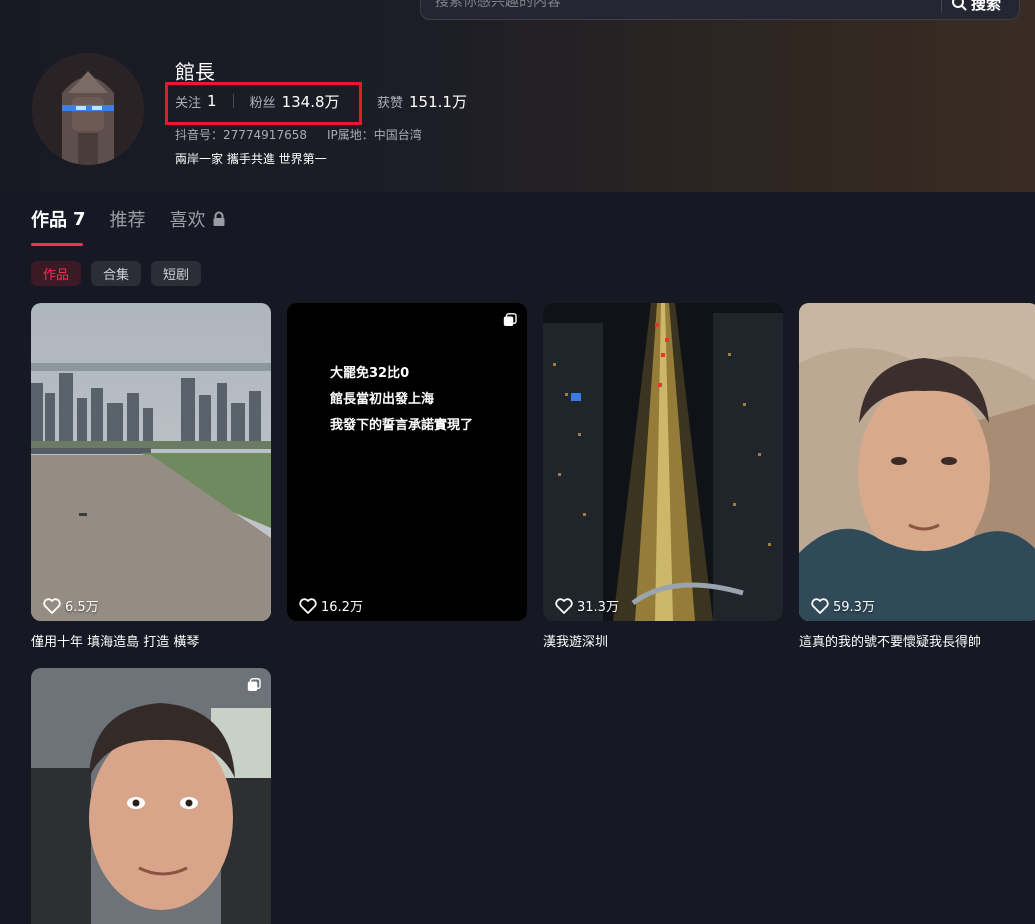 This screenshot has width=1035, height=924. I want to click on search-button-label: 搜索, so click(986, 6).